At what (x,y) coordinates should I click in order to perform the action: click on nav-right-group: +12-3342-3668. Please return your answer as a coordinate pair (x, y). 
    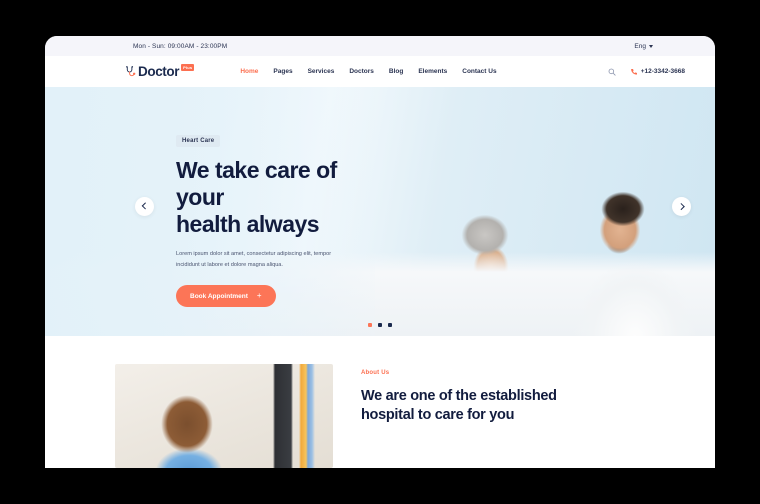
    Looking at the image, I should click on (646, 72).